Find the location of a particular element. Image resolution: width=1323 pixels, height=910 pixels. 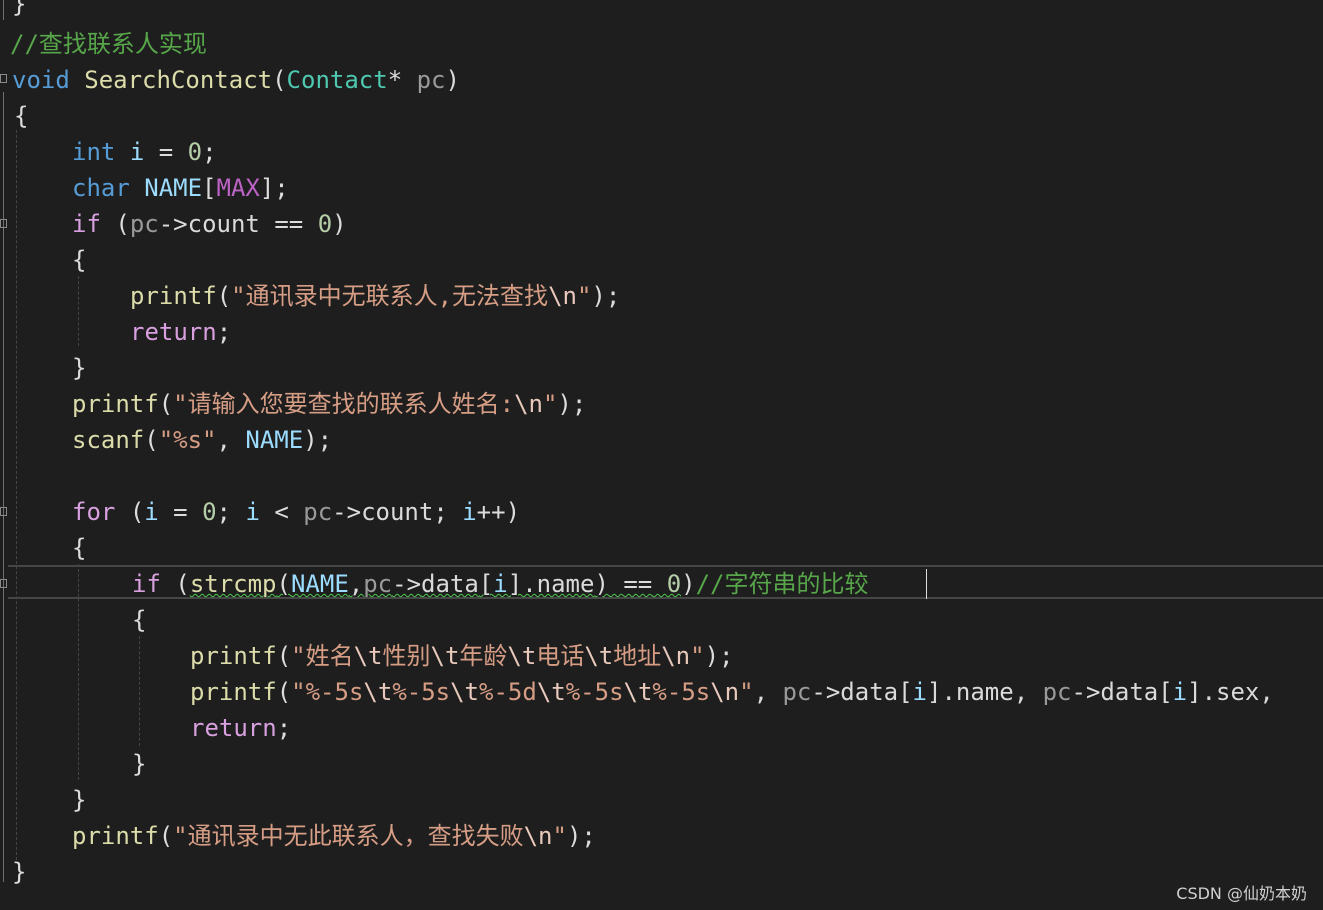

code-line: for (i = 0; i < pc->count; i++) is located at coordinates (296, 512).